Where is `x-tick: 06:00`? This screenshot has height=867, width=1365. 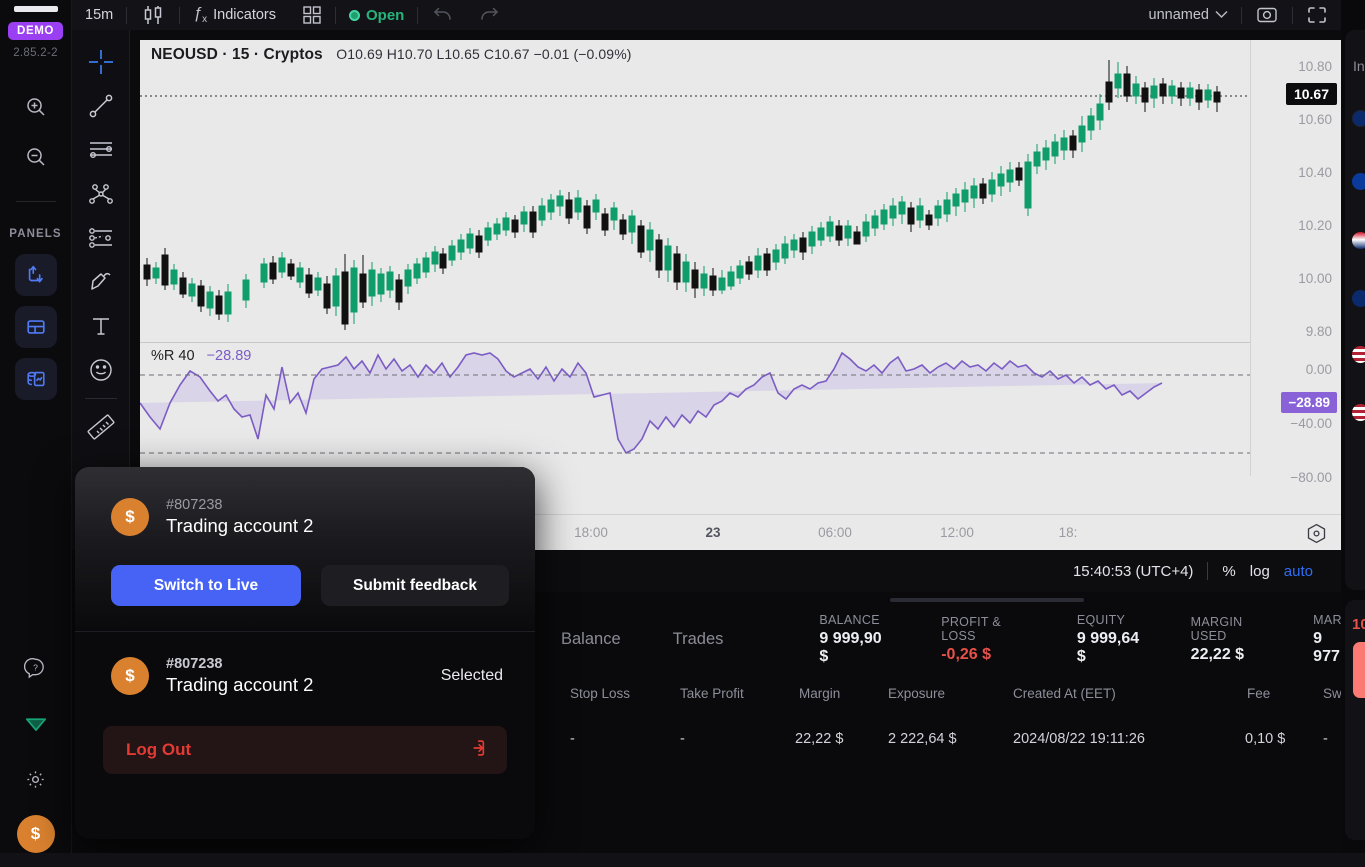
x-tick: 06:00 is located at coordinates (835, 532).